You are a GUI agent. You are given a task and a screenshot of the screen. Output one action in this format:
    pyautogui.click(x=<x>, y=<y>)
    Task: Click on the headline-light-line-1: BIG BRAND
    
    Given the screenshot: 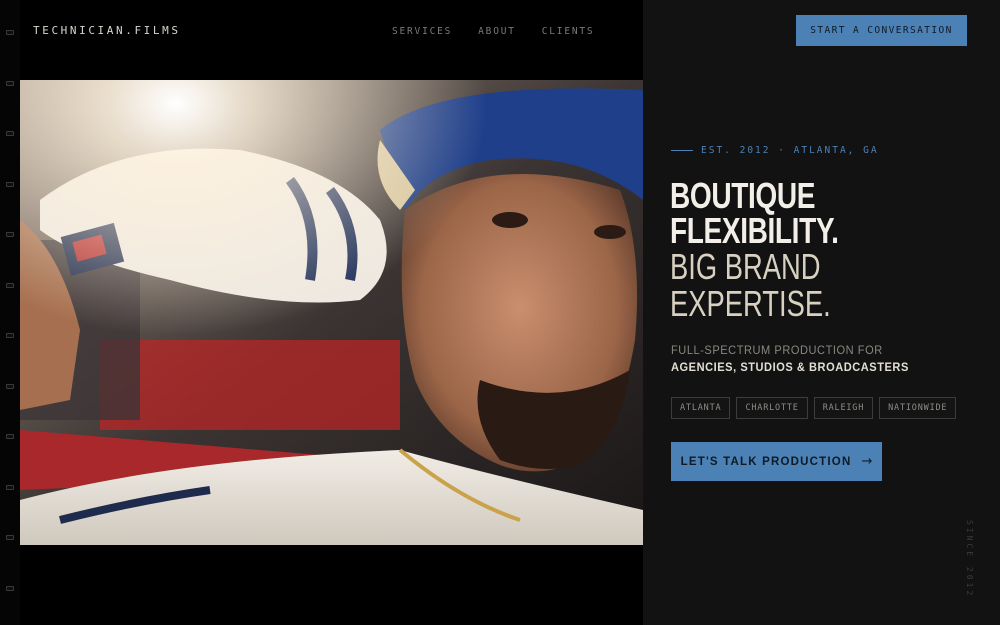 What is the action you would take?
    pyautogui.click(x=745, y=266)
    